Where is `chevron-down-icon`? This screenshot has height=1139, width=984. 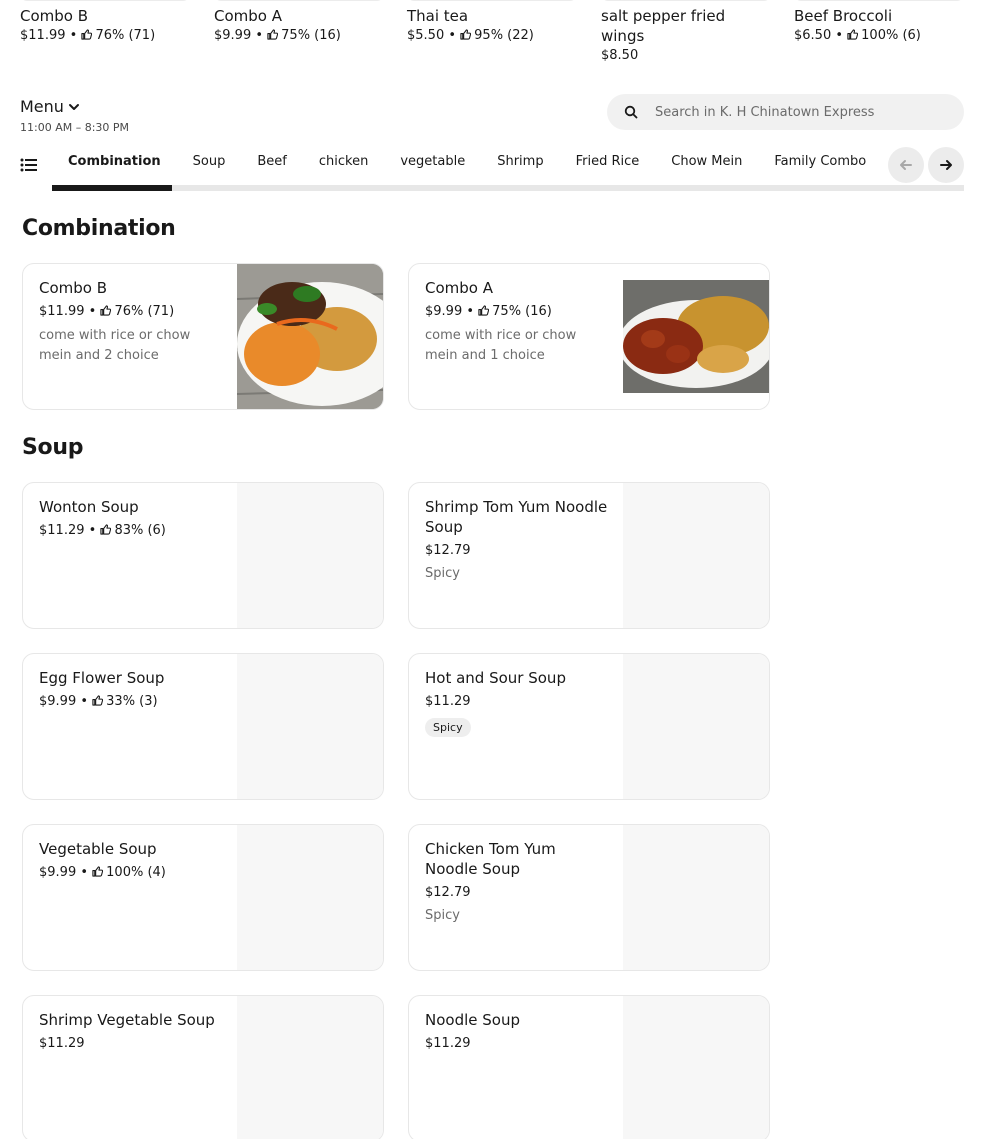 chevron-down-icon is located at coordinates (73, 106).